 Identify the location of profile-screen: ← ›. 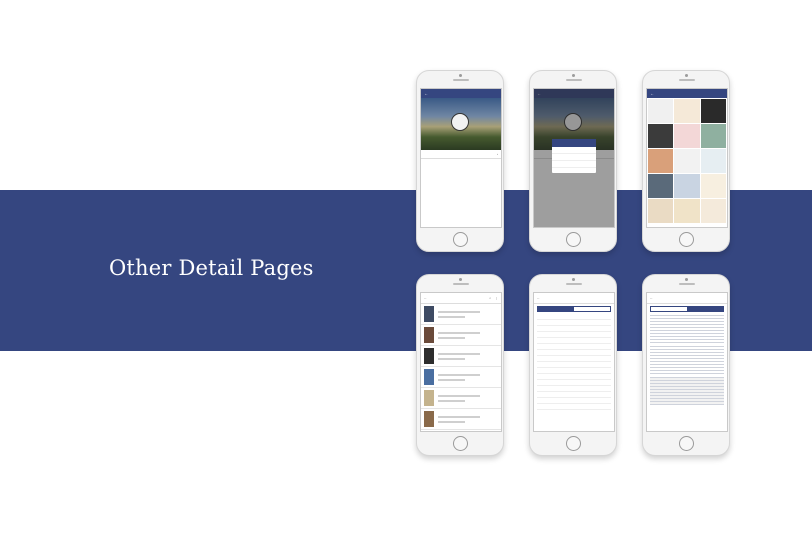
(461, 158).